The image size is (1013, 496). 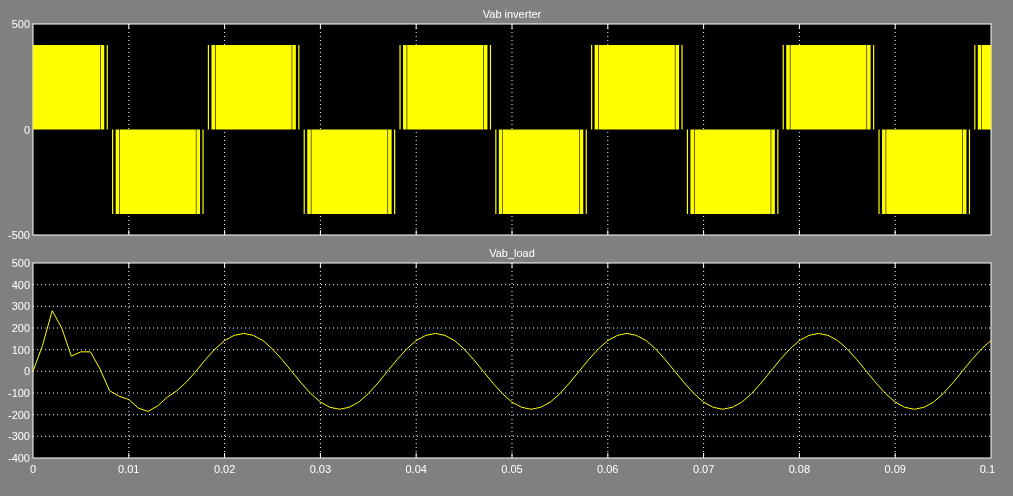 I want to click on axis-tick-label: 0.04, so click(x=416, y=469).